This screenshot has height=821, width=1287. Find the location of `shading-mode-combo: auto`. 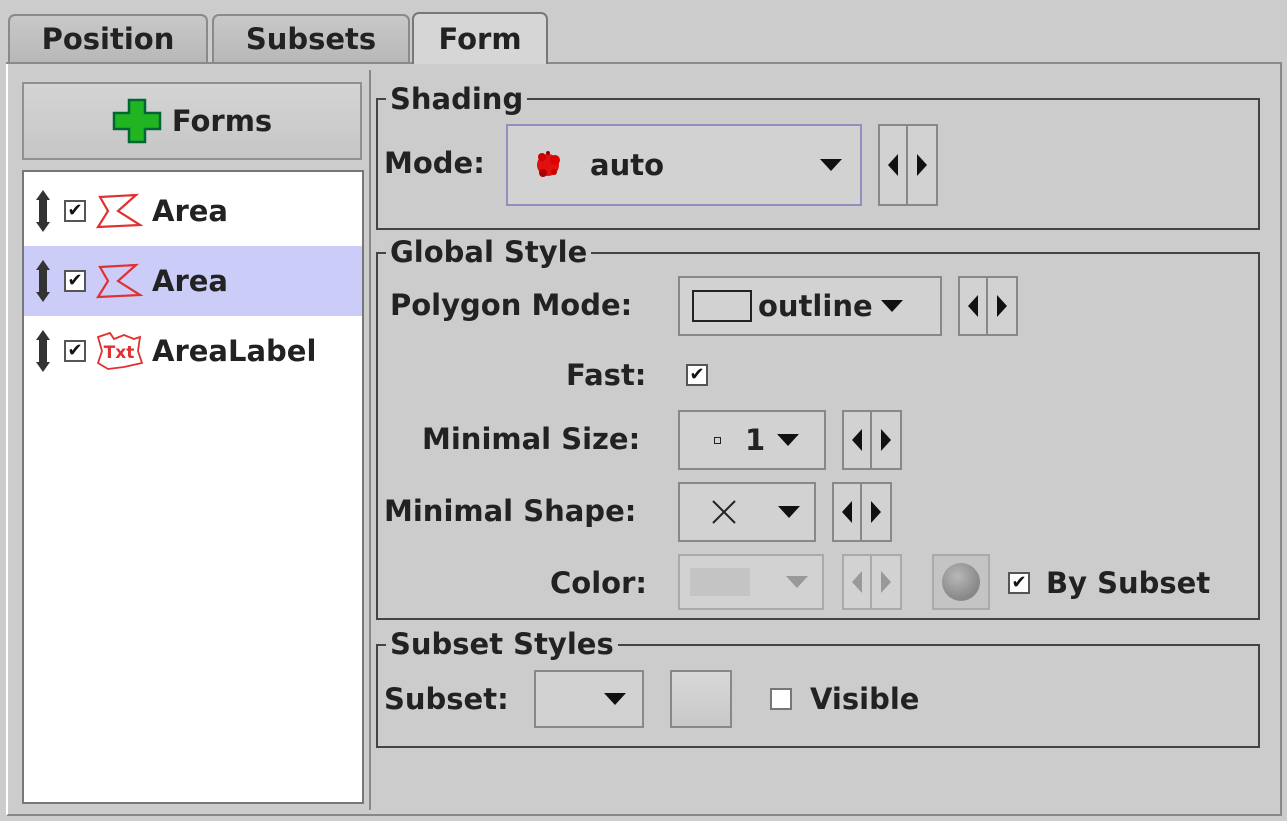

shading-mode-combo: auto is located at coordinates (684, 165).